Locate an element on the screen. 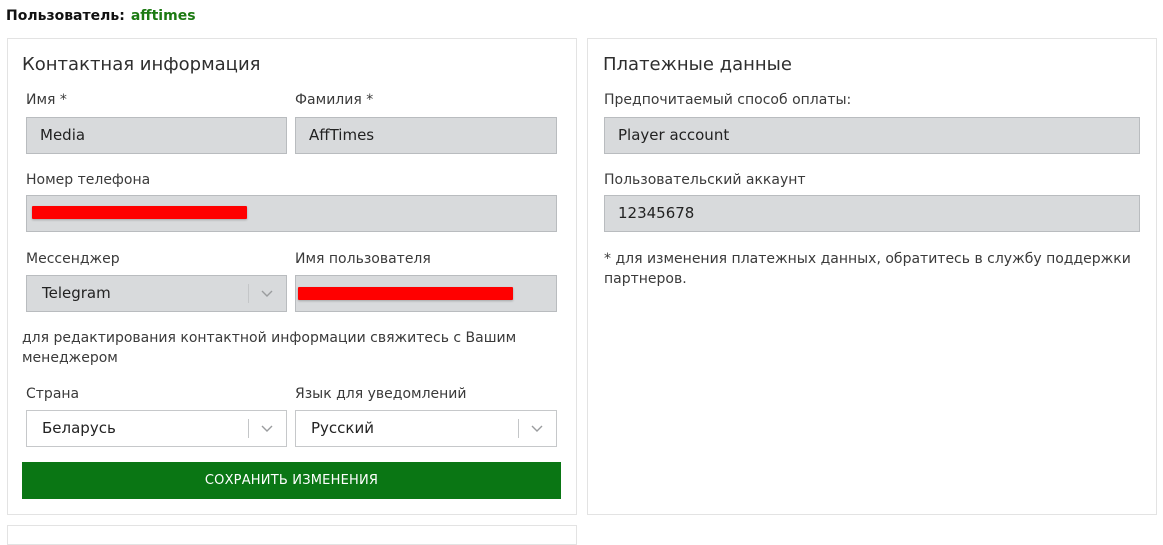 This screenshot has height=545, width=1163. messenger-label: Мессенджер is located at coordinates (73, 259).